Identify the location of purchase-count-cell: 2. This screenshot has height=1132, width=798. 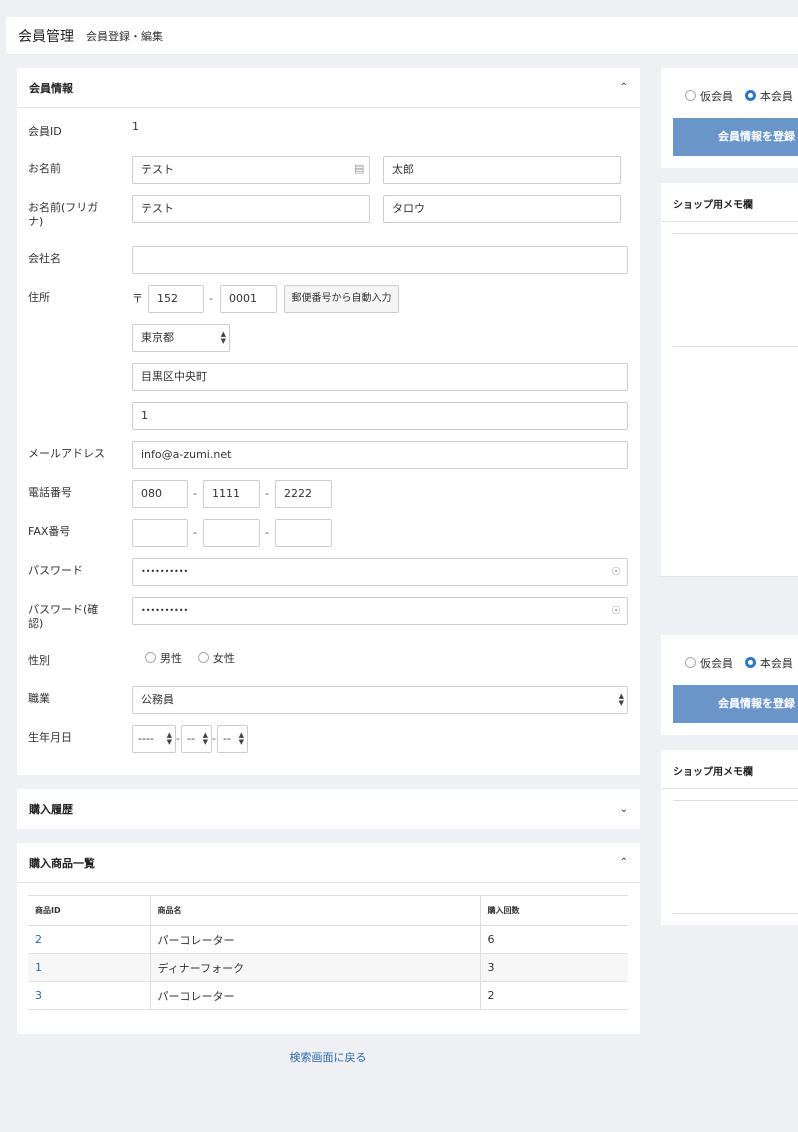
(553, 995).